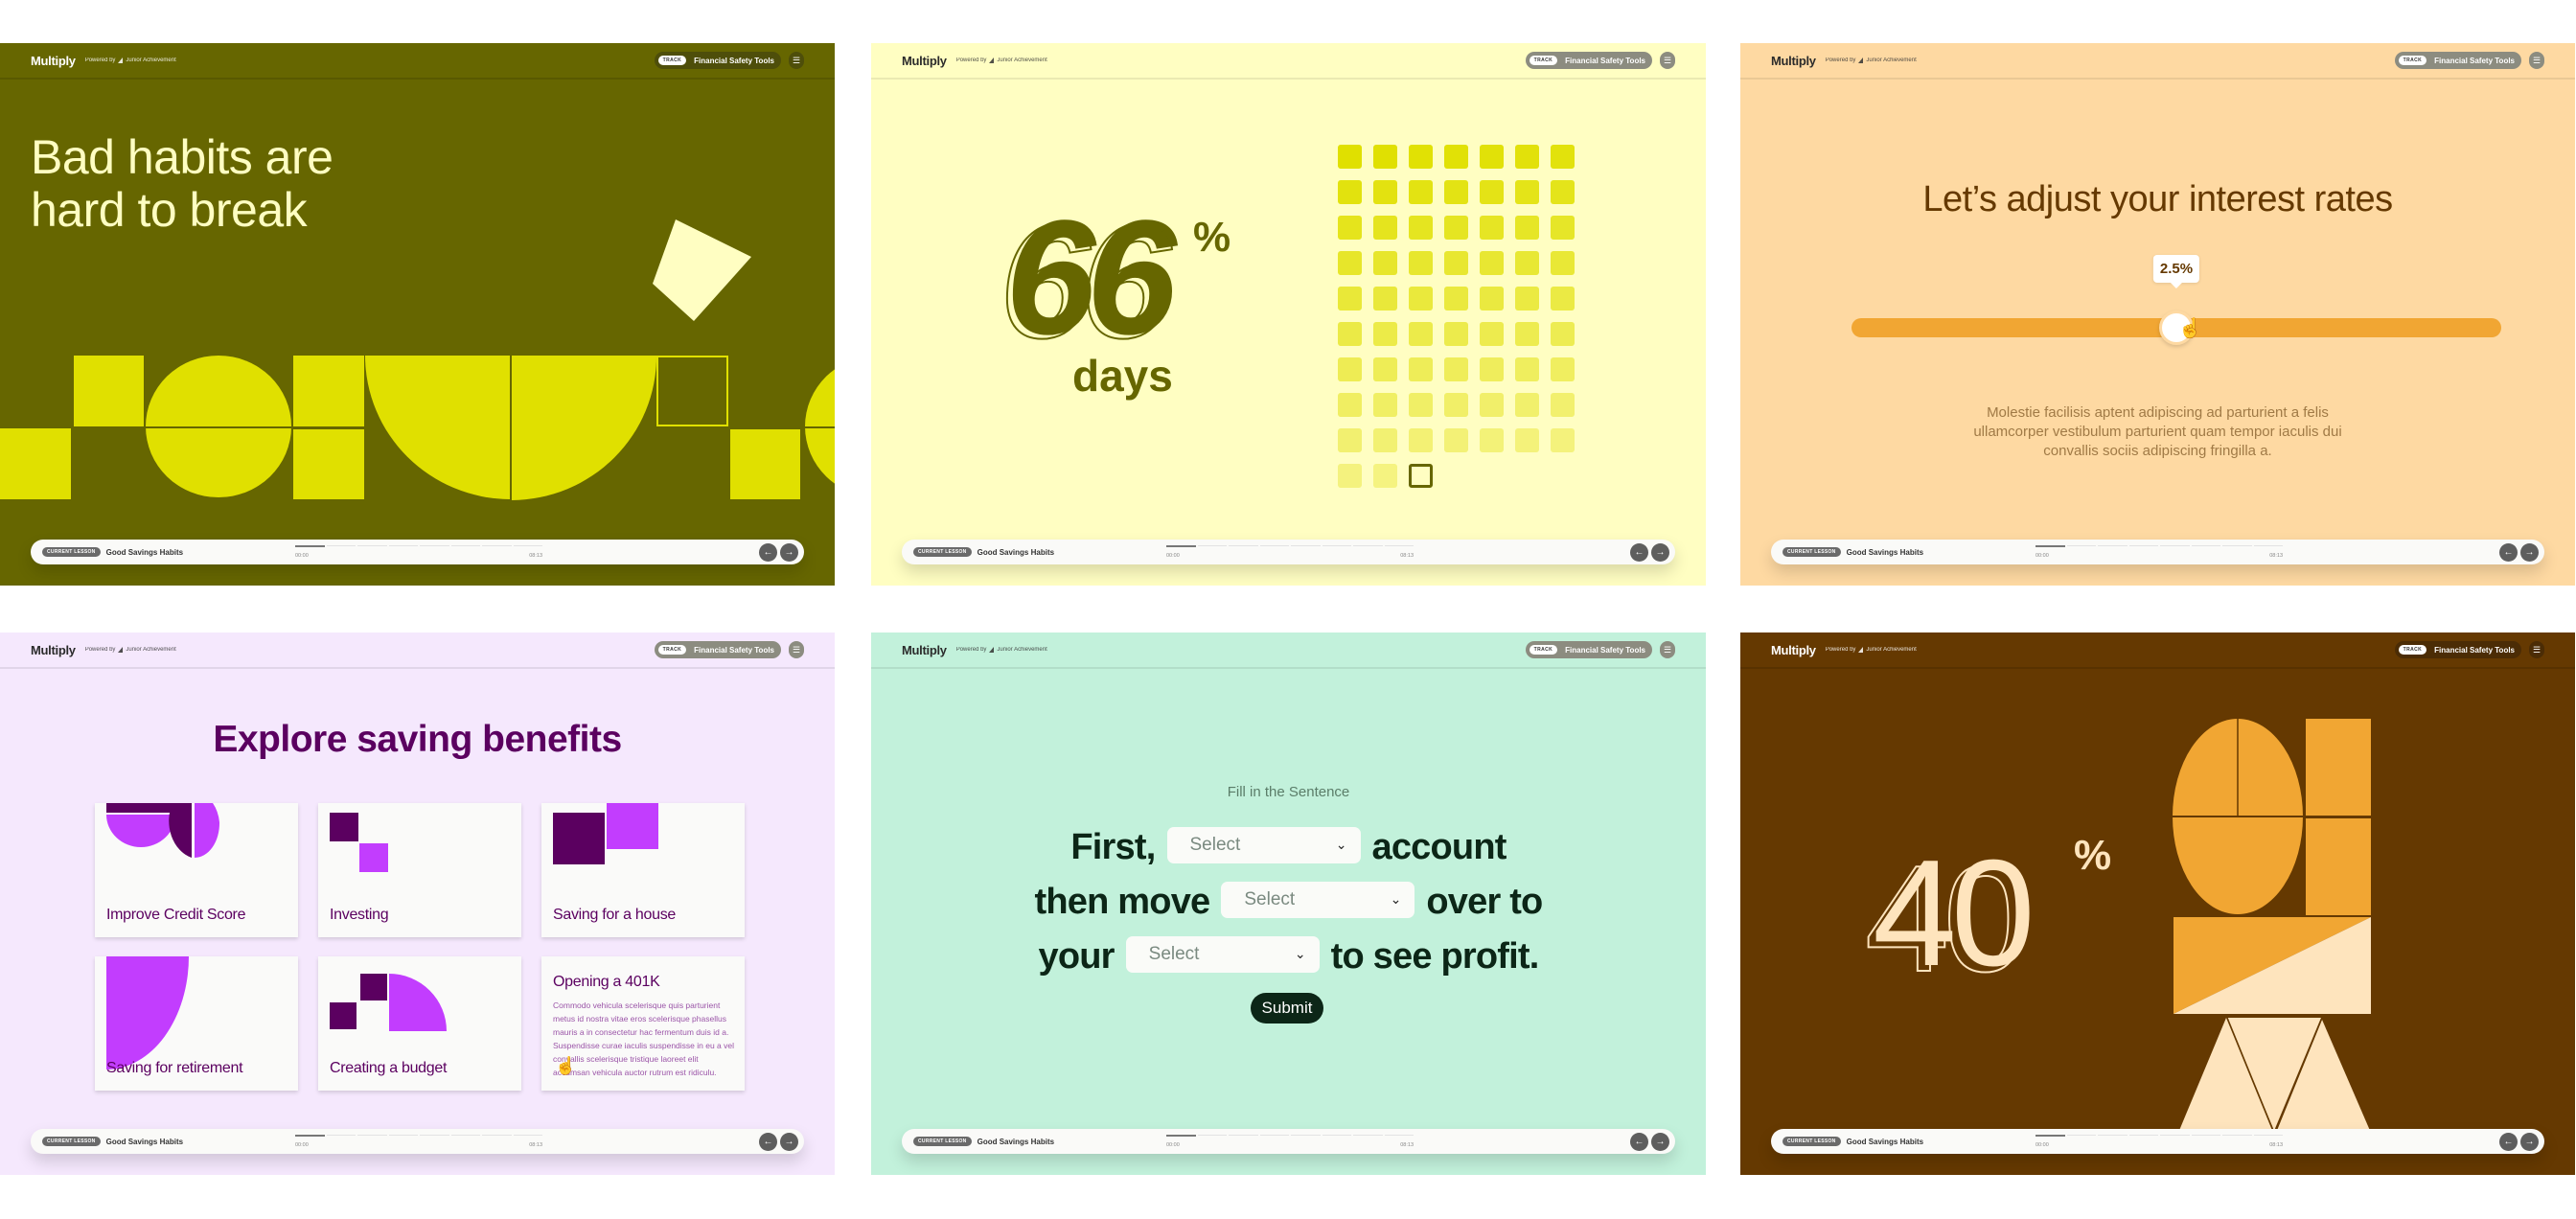  What do you see at coordinates (1543, 650) in the screenshot?
I see `track-badge: TRACK` at bounding box center [1543, 650].